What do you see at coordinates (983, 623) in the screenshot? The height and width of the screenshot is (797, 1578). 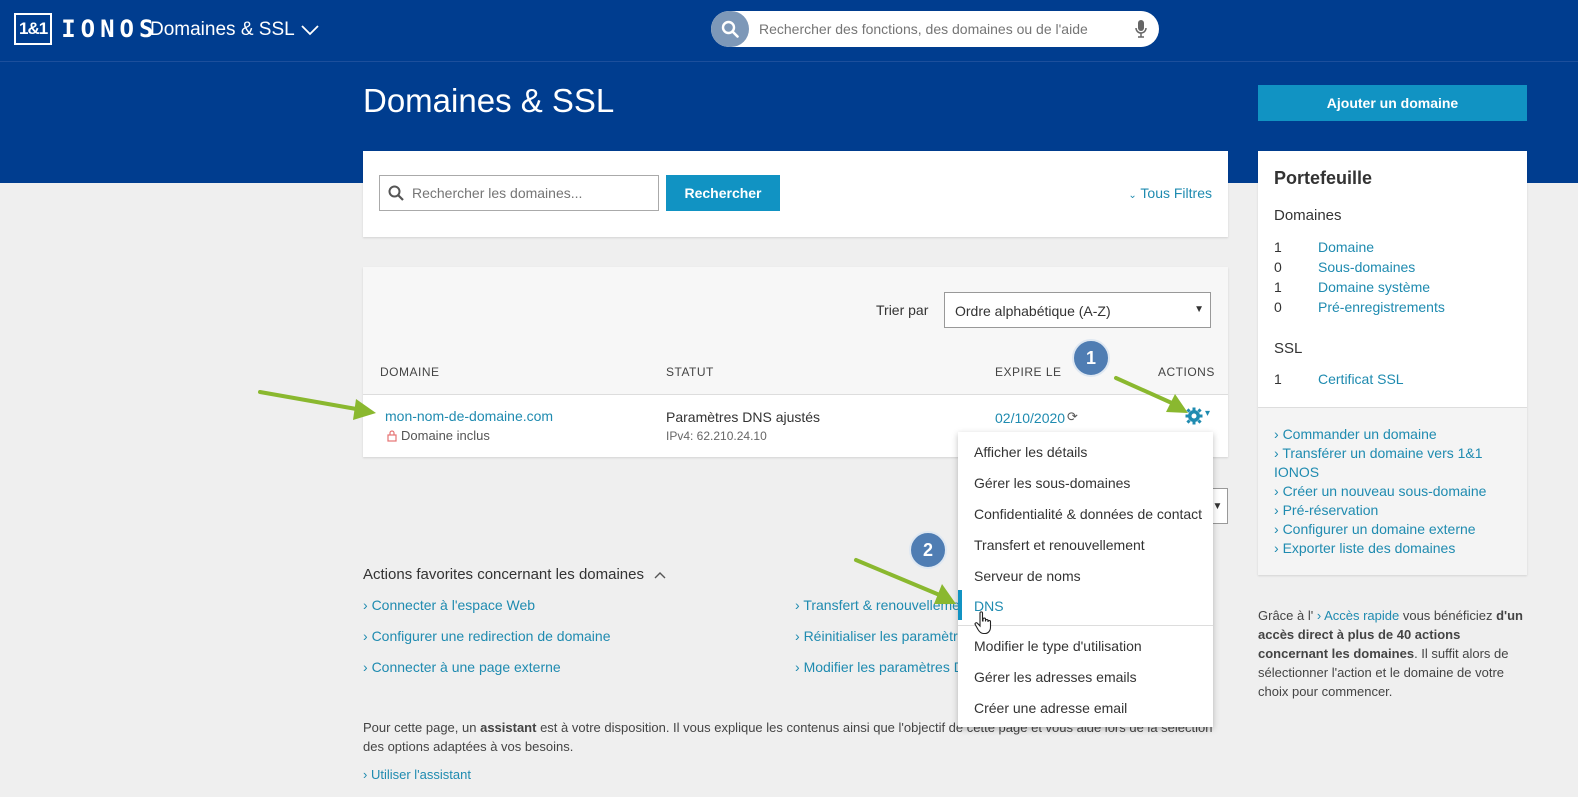 I see `hand-cursor-icon` at bounding box center [983, 623].